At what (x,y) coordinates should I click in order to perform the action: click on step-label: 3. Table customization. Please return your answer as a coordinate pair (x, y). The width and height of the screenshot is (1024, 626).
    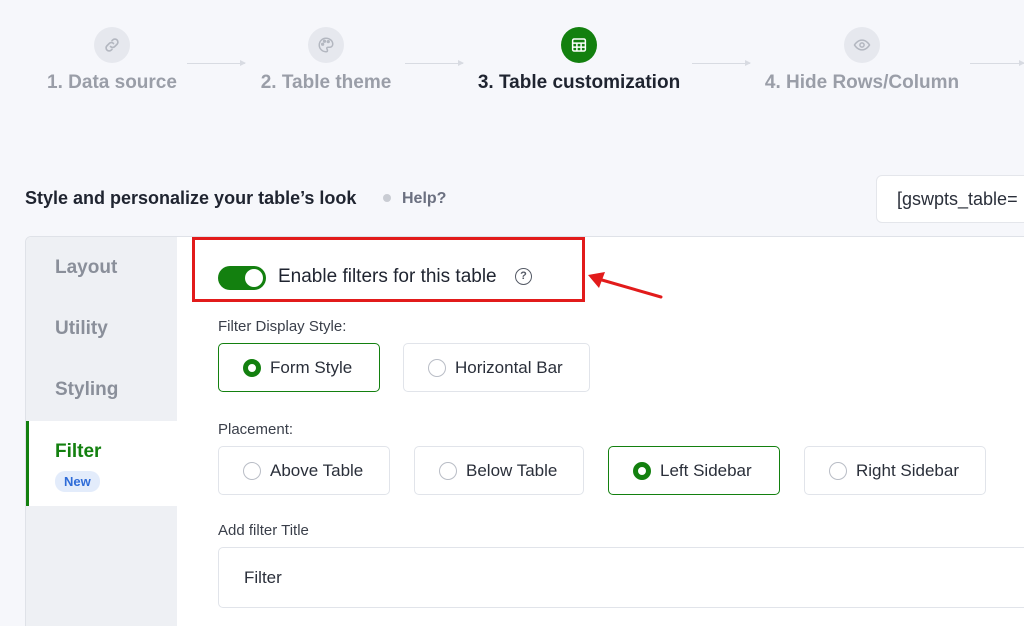
    Looking at the image, I should click on (579, 82).